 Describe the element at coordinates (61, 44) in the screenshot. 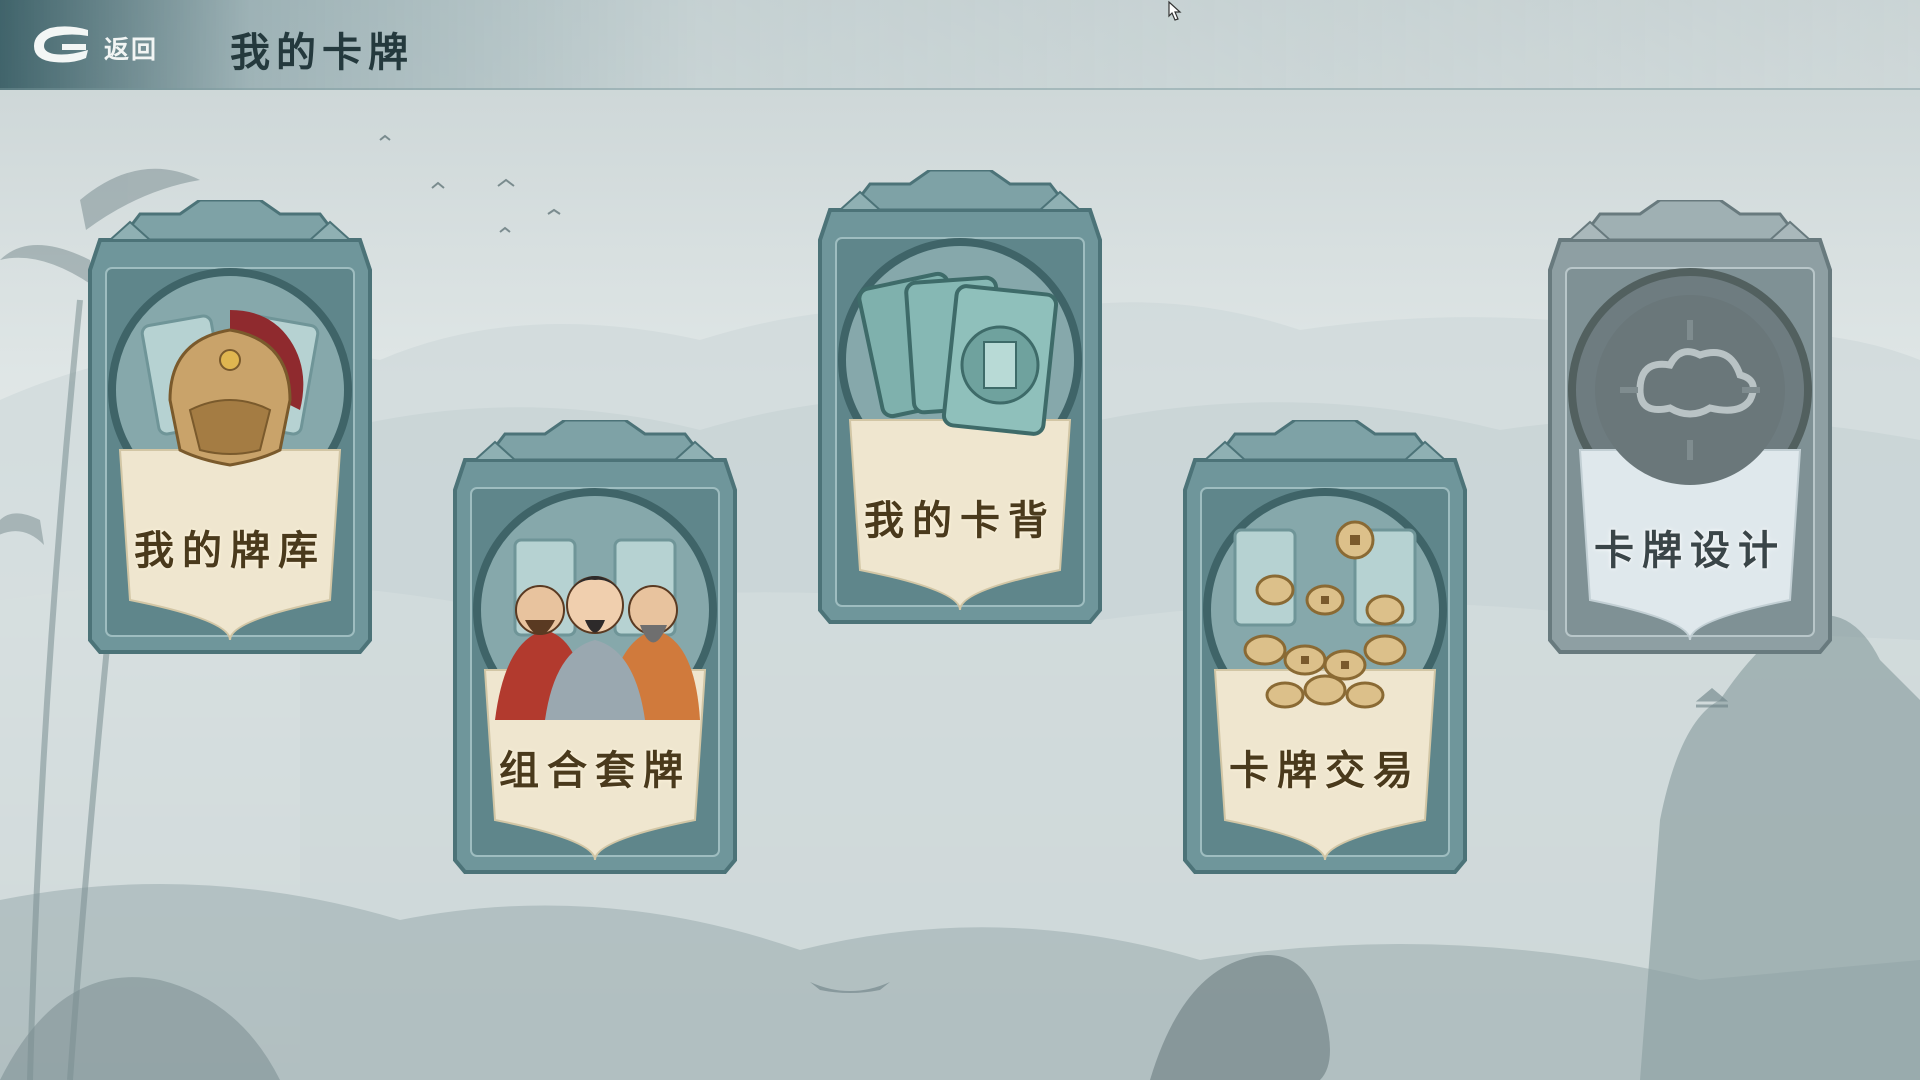

I see `back-arrow-icon` at that location.